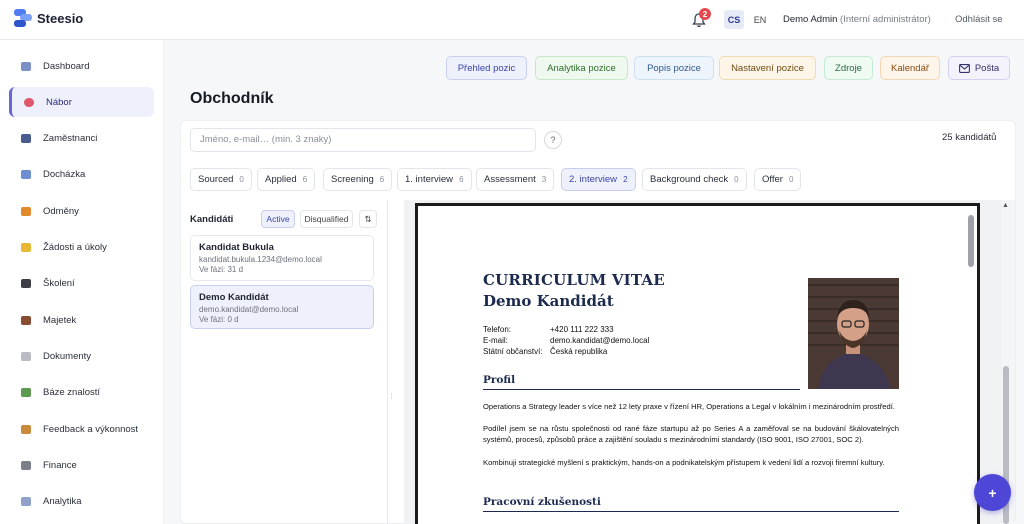  I want to click on candidate-count: 25 kandidátů, so click(969, 137).